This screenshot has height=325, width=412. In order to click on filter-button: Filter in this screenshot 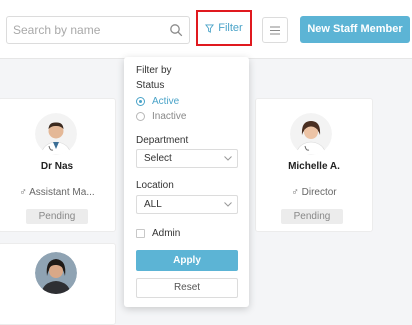, I will do `click(224, 28)`.